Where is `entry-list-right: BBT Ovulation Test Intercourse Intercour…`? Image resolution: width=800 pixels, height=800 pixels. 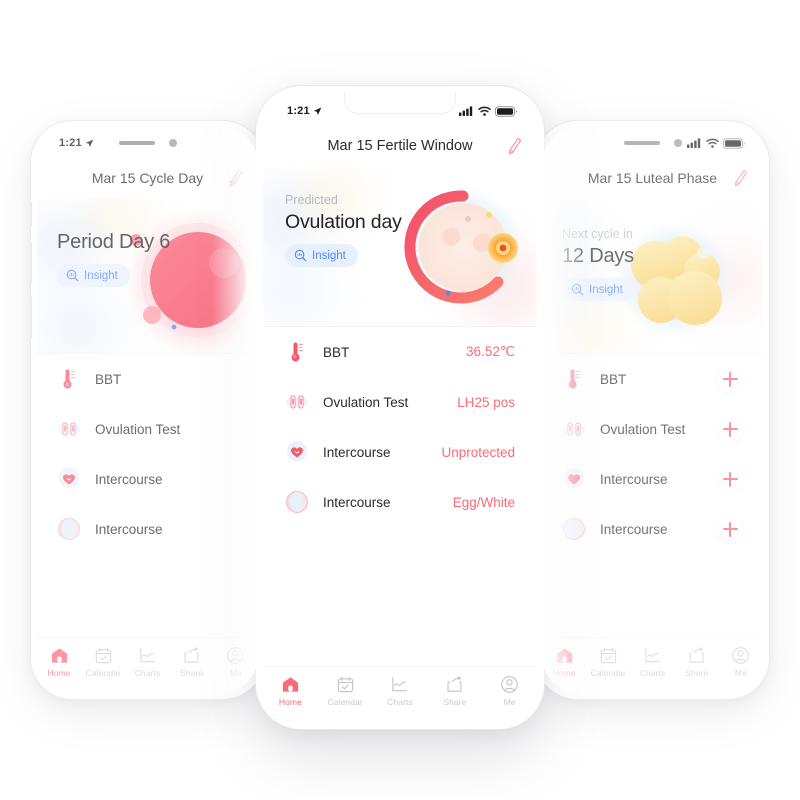
entry-list-right: BBT Ovulation Test Intercourse Intercour… is located at coordinates (652, 454).